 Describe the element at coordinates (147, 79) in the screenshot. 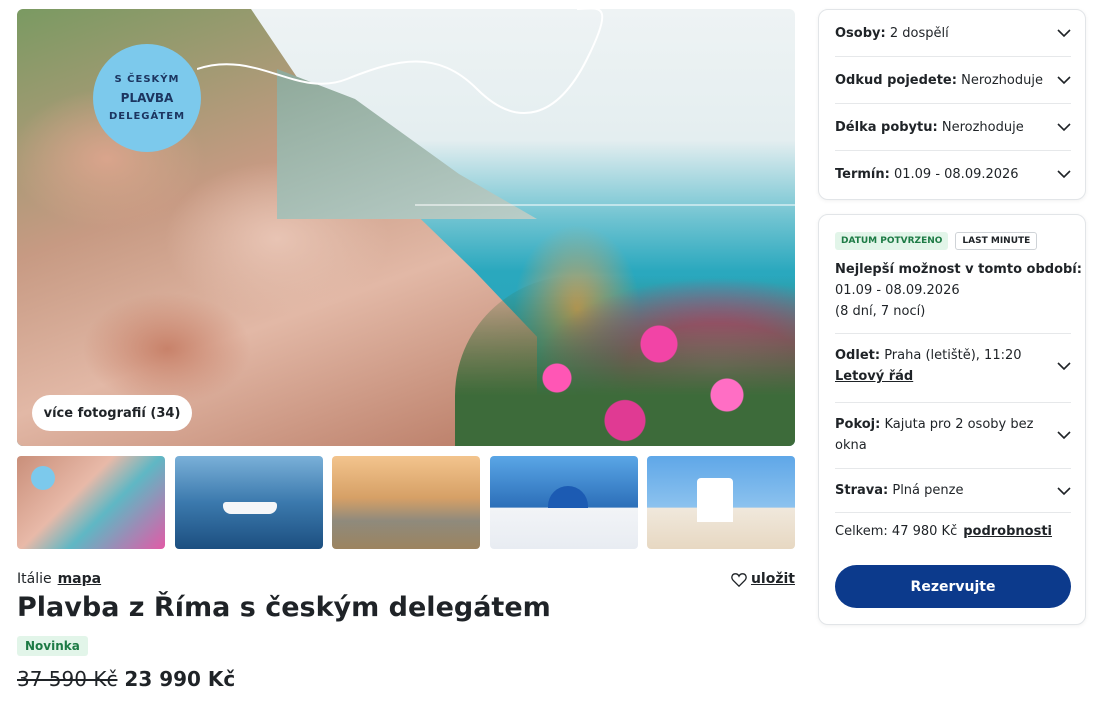

I see `stamp-ring-top: S ČESKÝM` at that location.